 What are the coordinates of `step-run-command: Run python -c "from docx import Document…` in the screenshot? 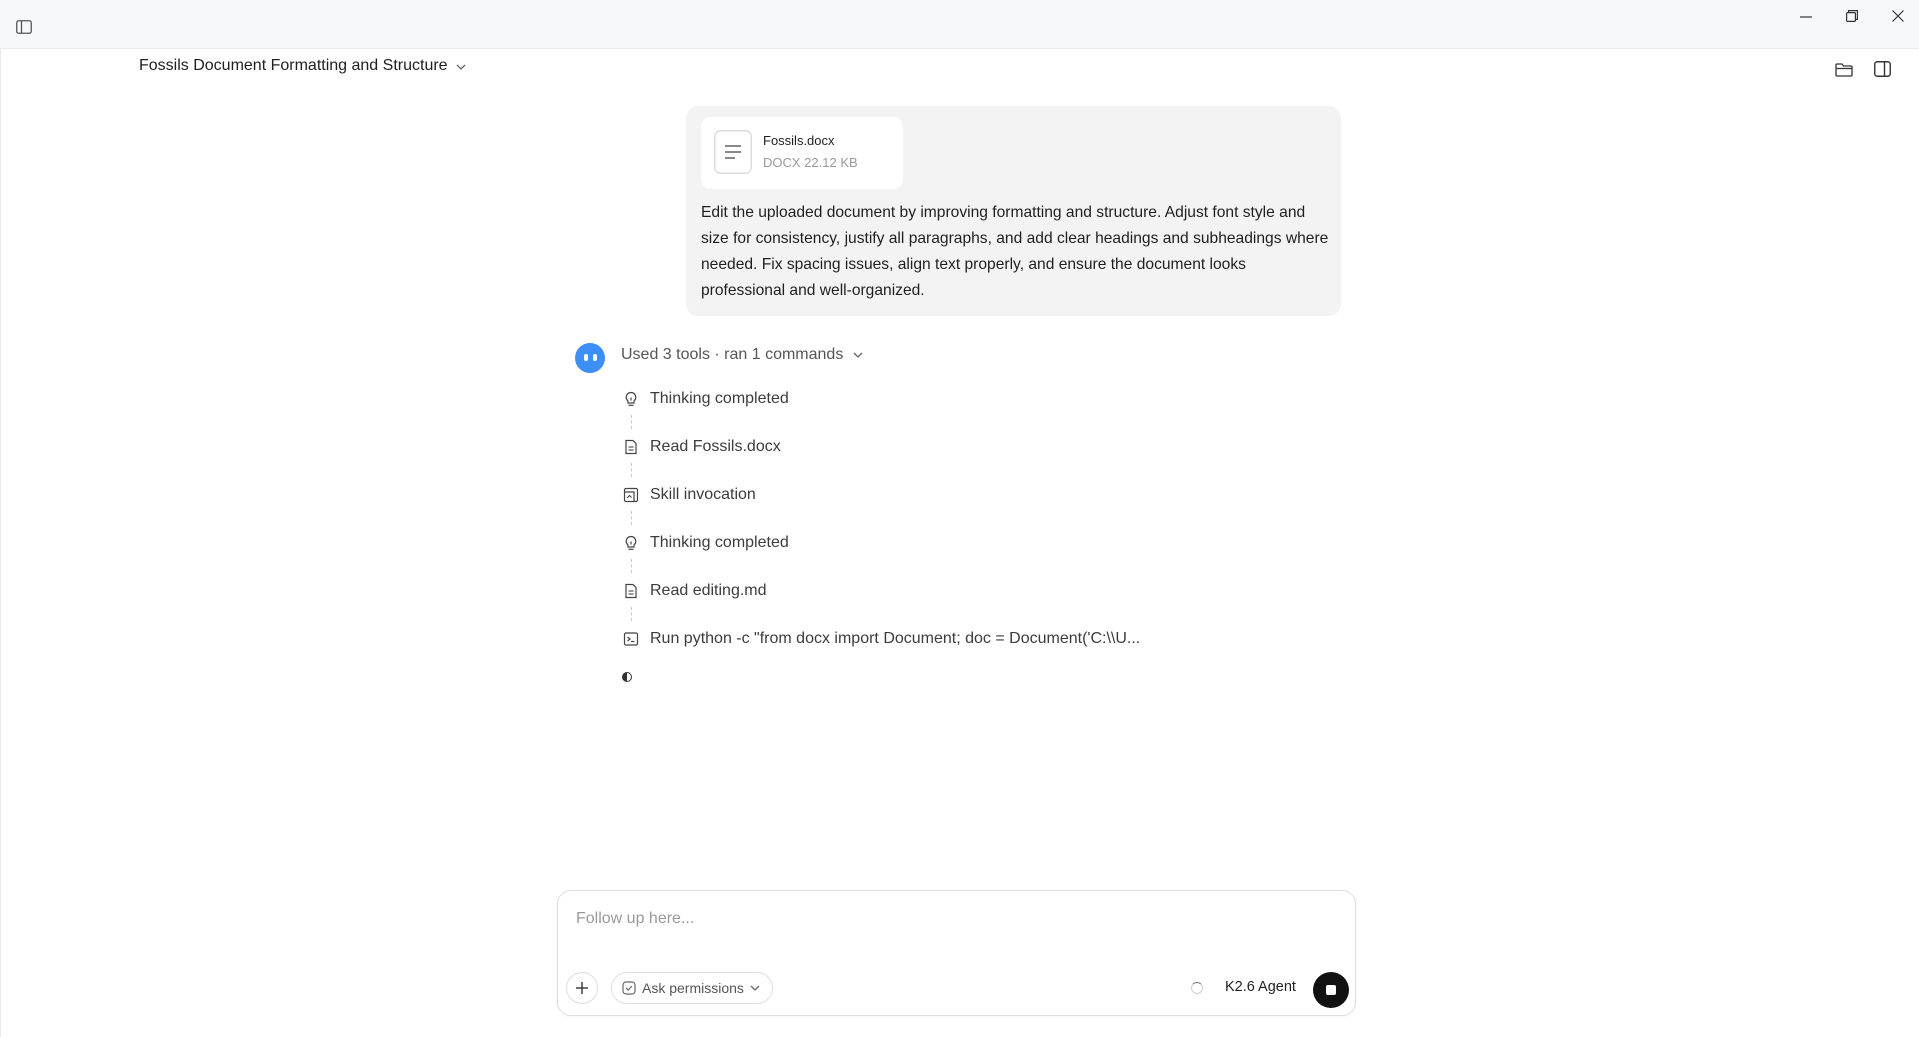 It's located at (881, 639).